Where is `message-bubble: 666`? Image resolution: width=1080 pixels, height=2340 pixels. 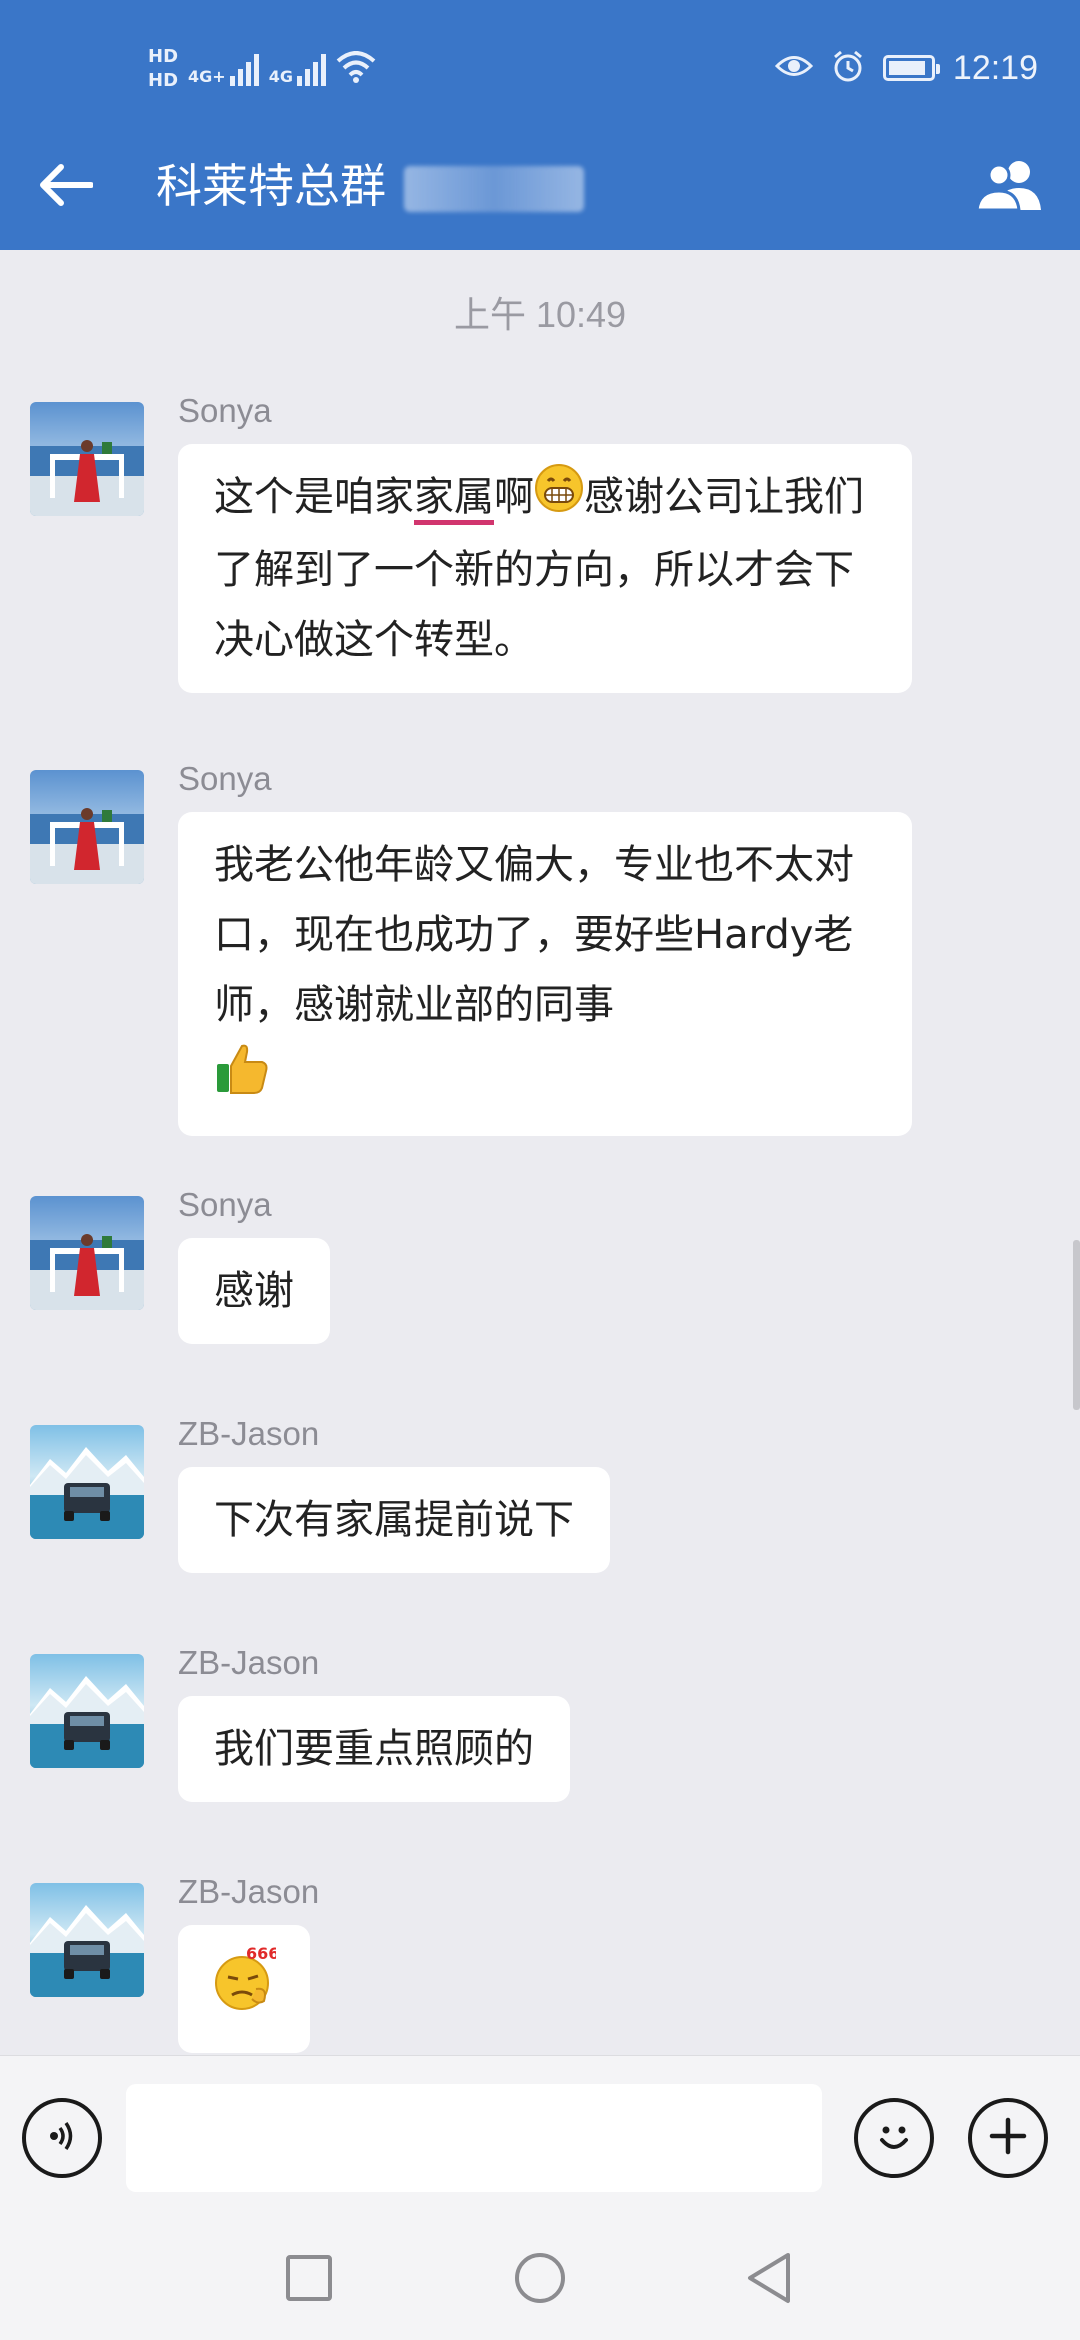 message-bubble: 666 is located at coordinates (244, 1989).